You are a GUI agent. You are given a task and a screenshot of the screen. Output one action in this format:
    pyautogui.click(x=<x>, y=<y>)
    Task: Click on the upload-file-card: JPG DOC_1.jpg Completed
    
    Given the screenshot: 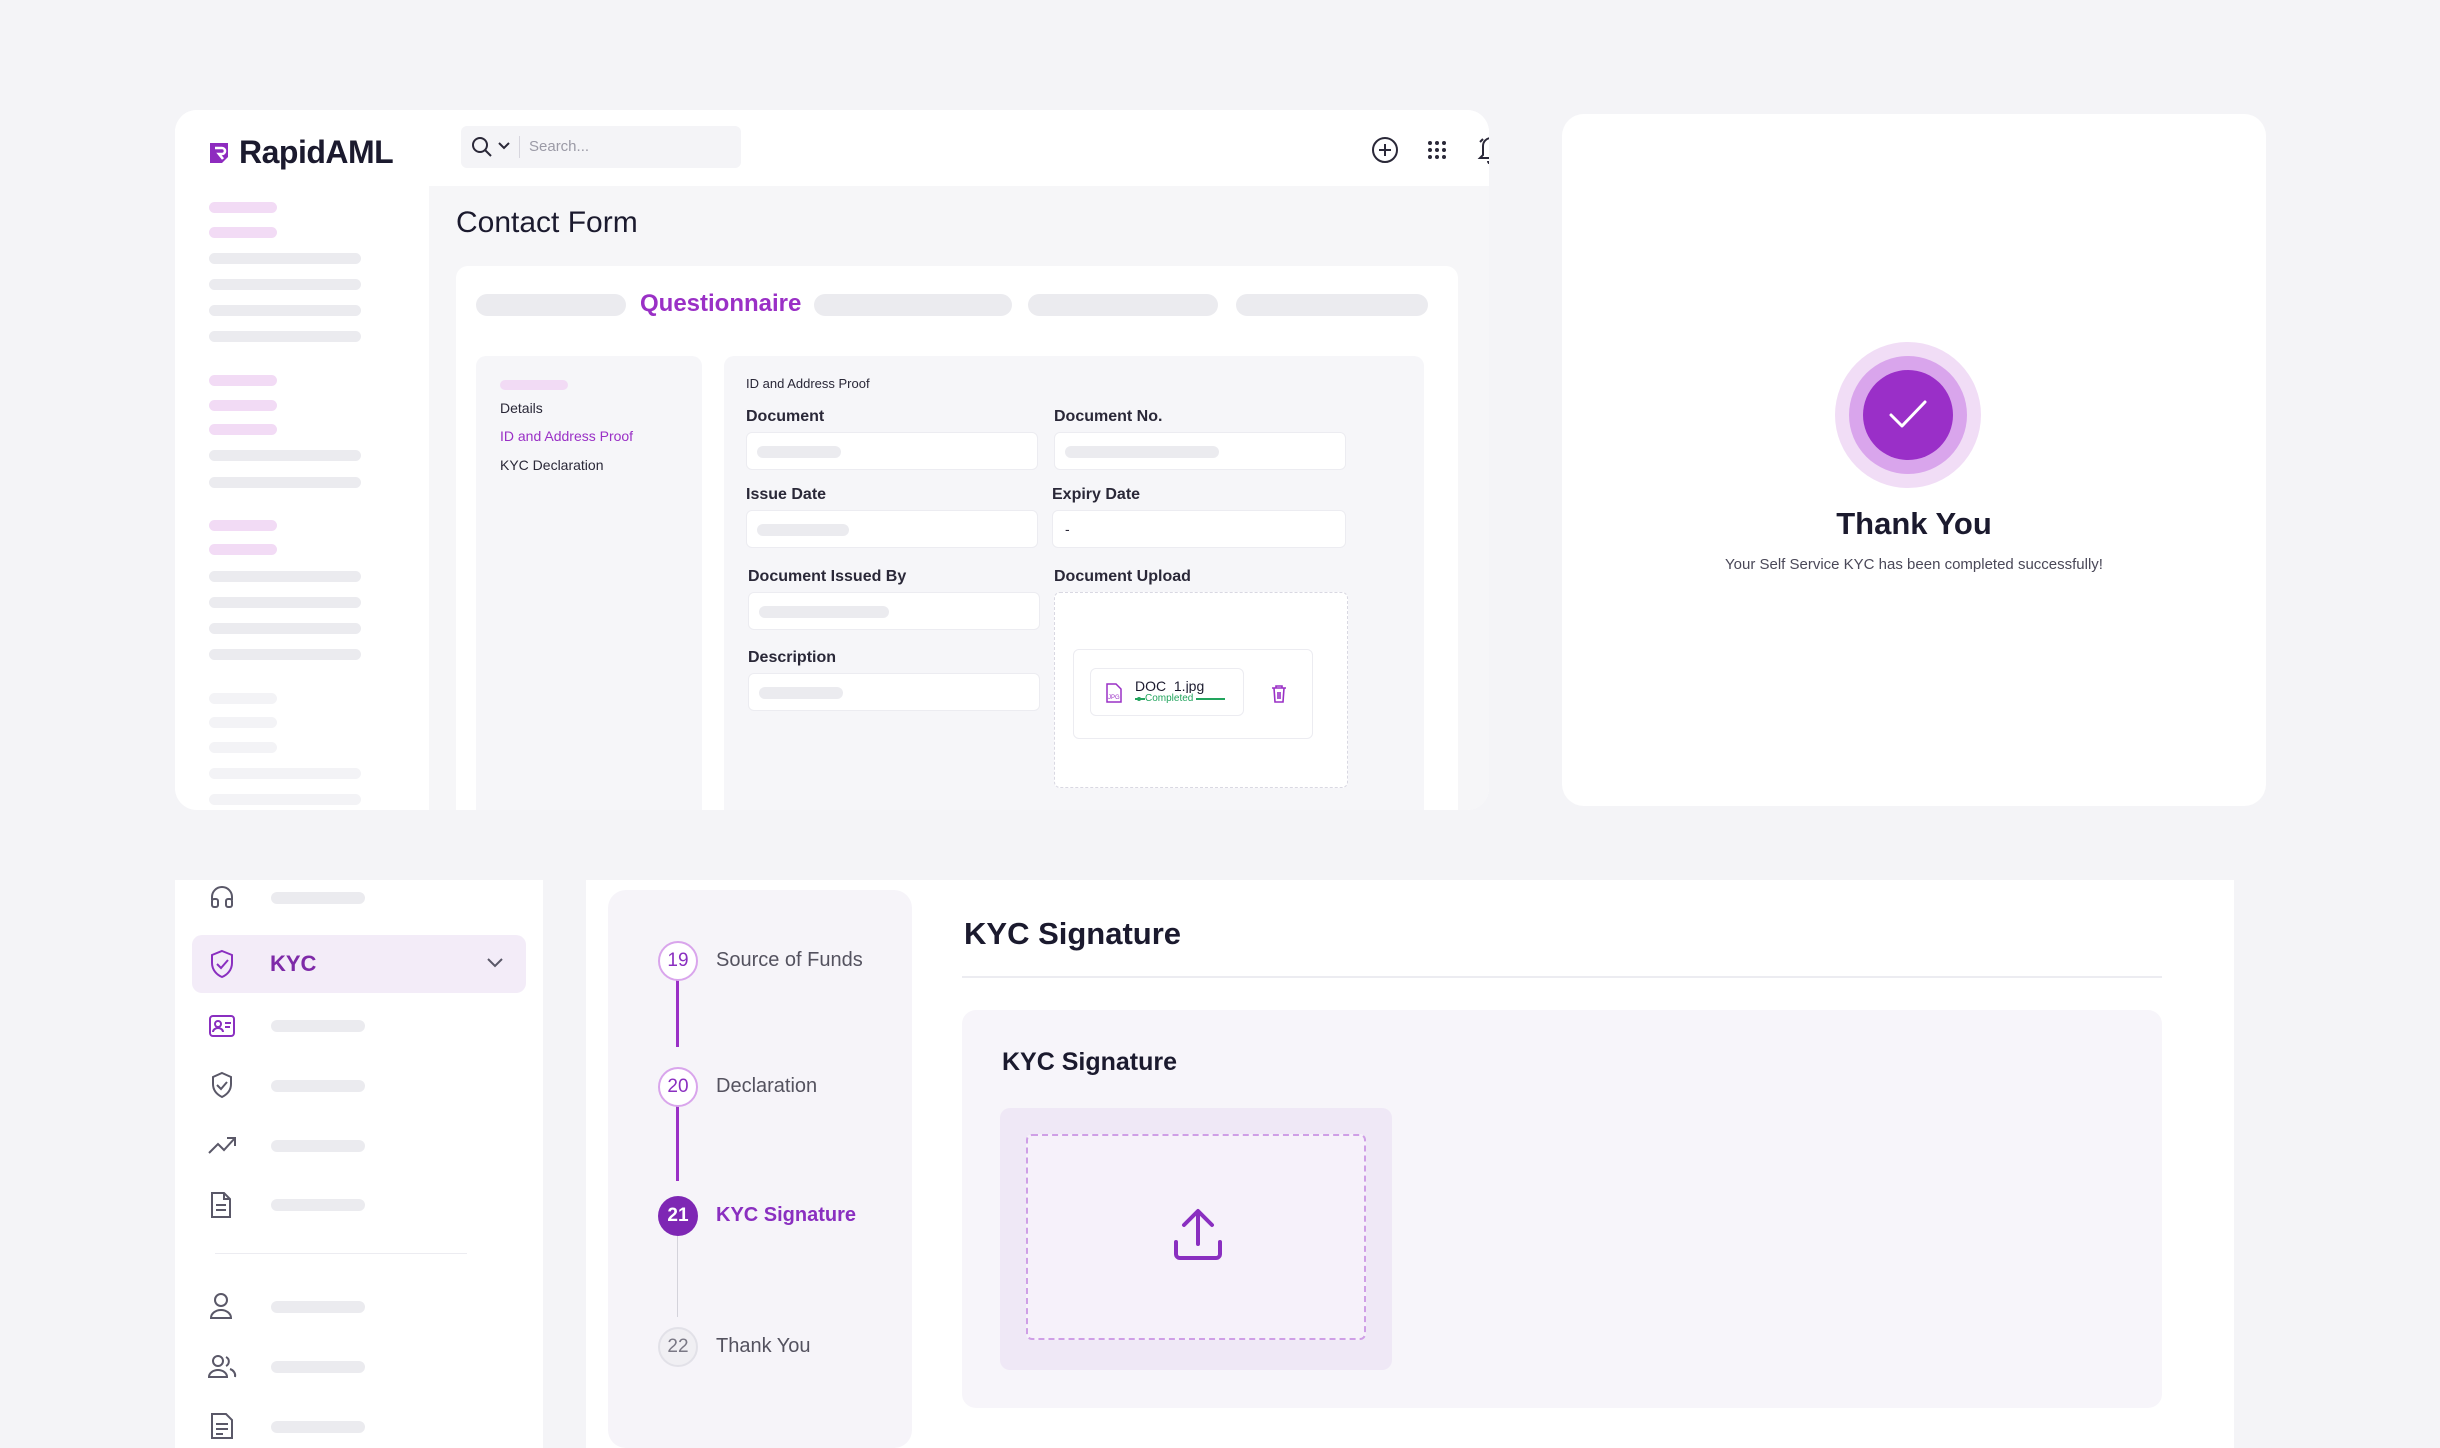 What is the action you would take?
    pyautogui.click(x=1193, y=694)
    